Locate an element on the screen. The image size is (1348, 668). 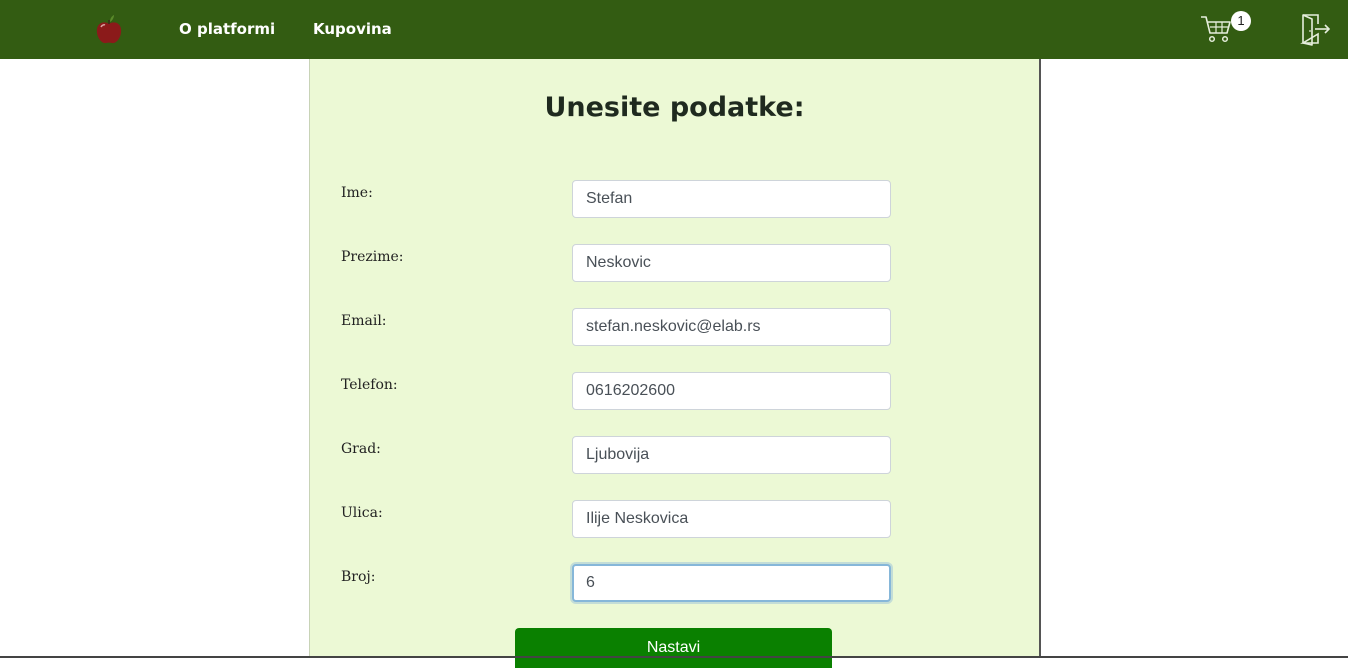
cart-count-badge: 1 is located at coordinates (1241, 21).